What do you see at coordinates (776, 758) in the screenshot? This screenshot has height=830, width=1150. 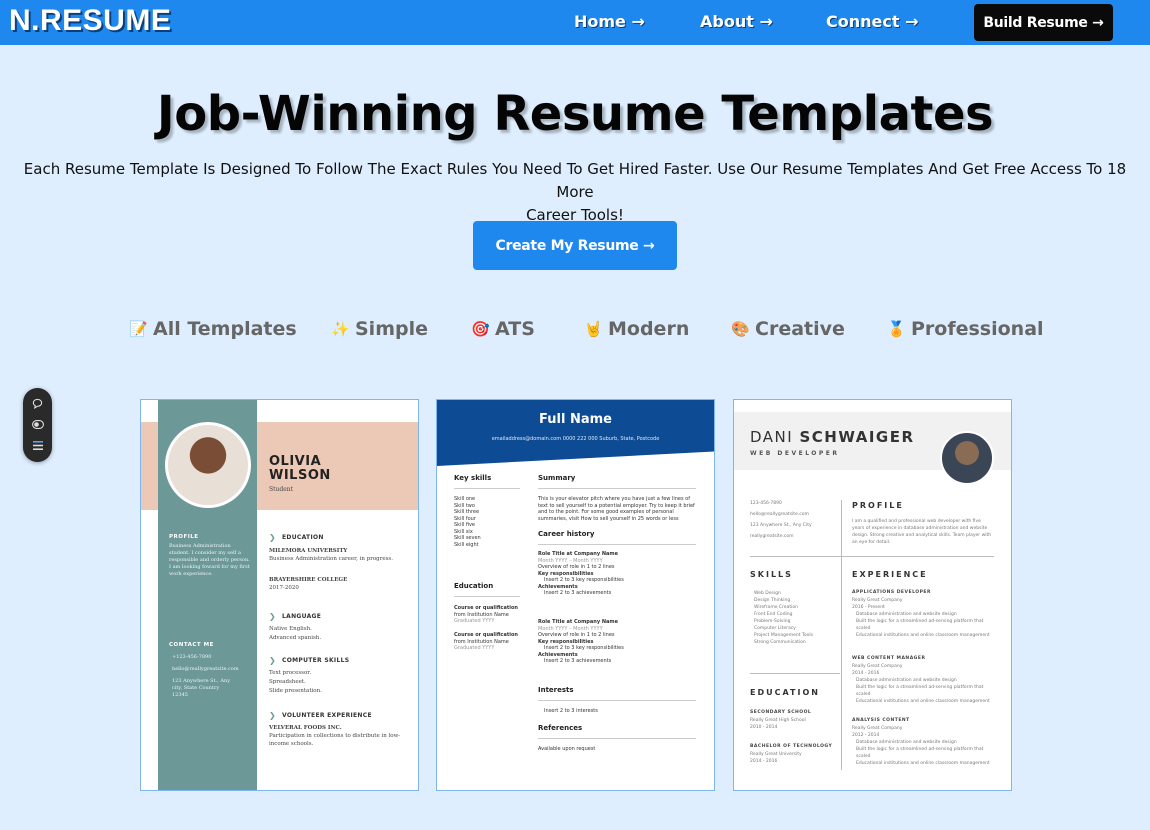 I see `edu2-details: Really Great University 2014 - 2016` at bounding box center [776, 758].